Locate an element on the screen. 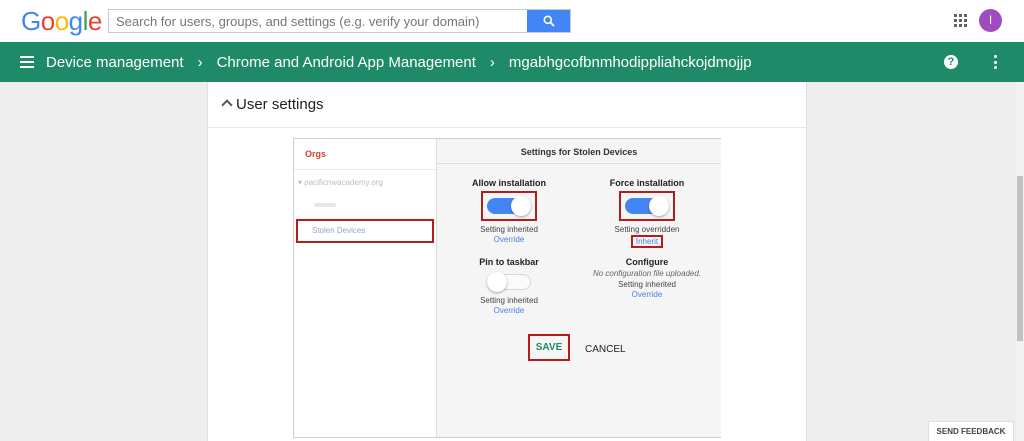  settings-title: Settings for Stolen Devices is located at coordinates (579, 151).